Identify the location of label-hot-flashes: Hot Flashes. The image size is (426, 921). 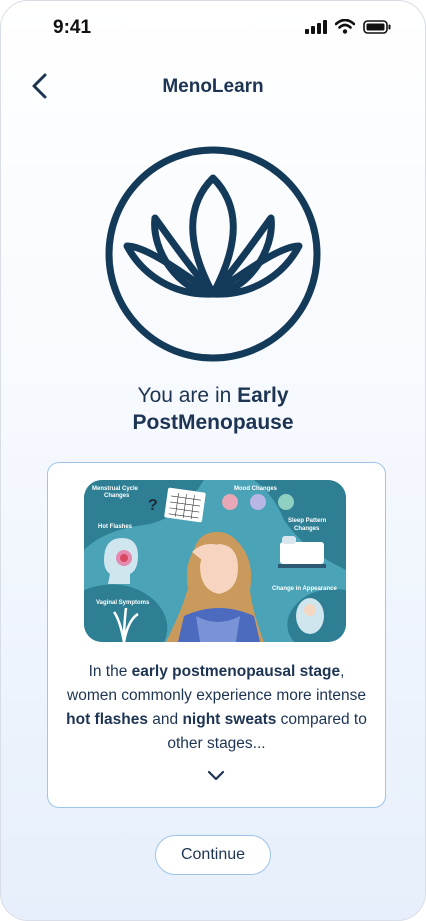
(115, 527).